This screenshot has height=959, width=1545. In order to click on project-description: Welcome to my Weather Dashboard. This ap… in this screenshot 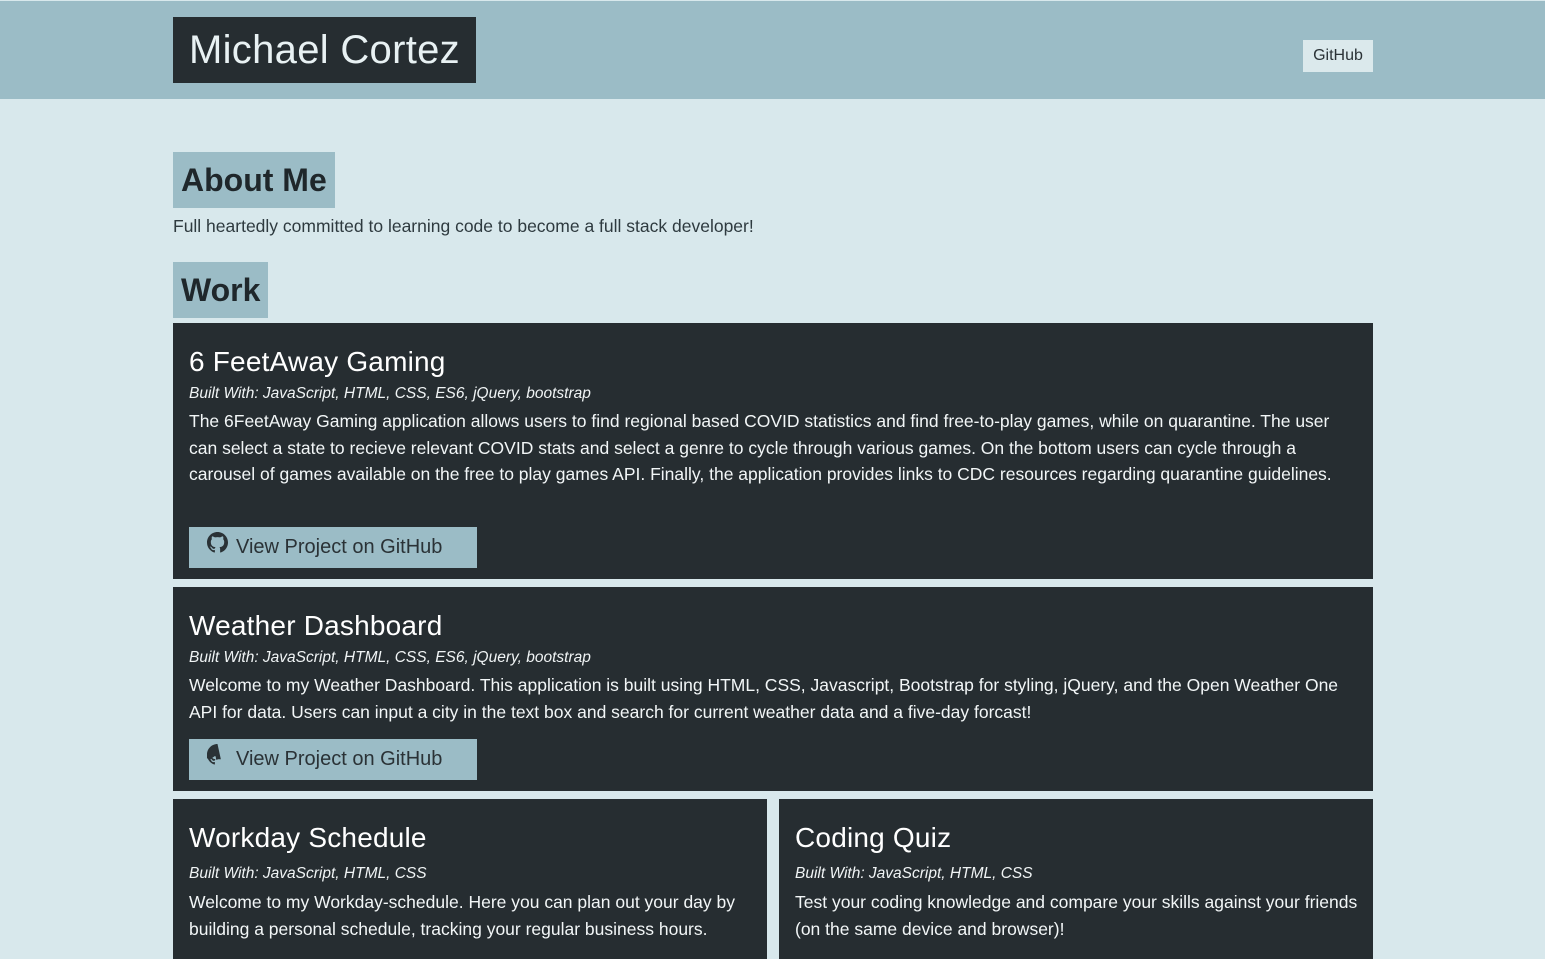, I will do `click(764, 698)`.